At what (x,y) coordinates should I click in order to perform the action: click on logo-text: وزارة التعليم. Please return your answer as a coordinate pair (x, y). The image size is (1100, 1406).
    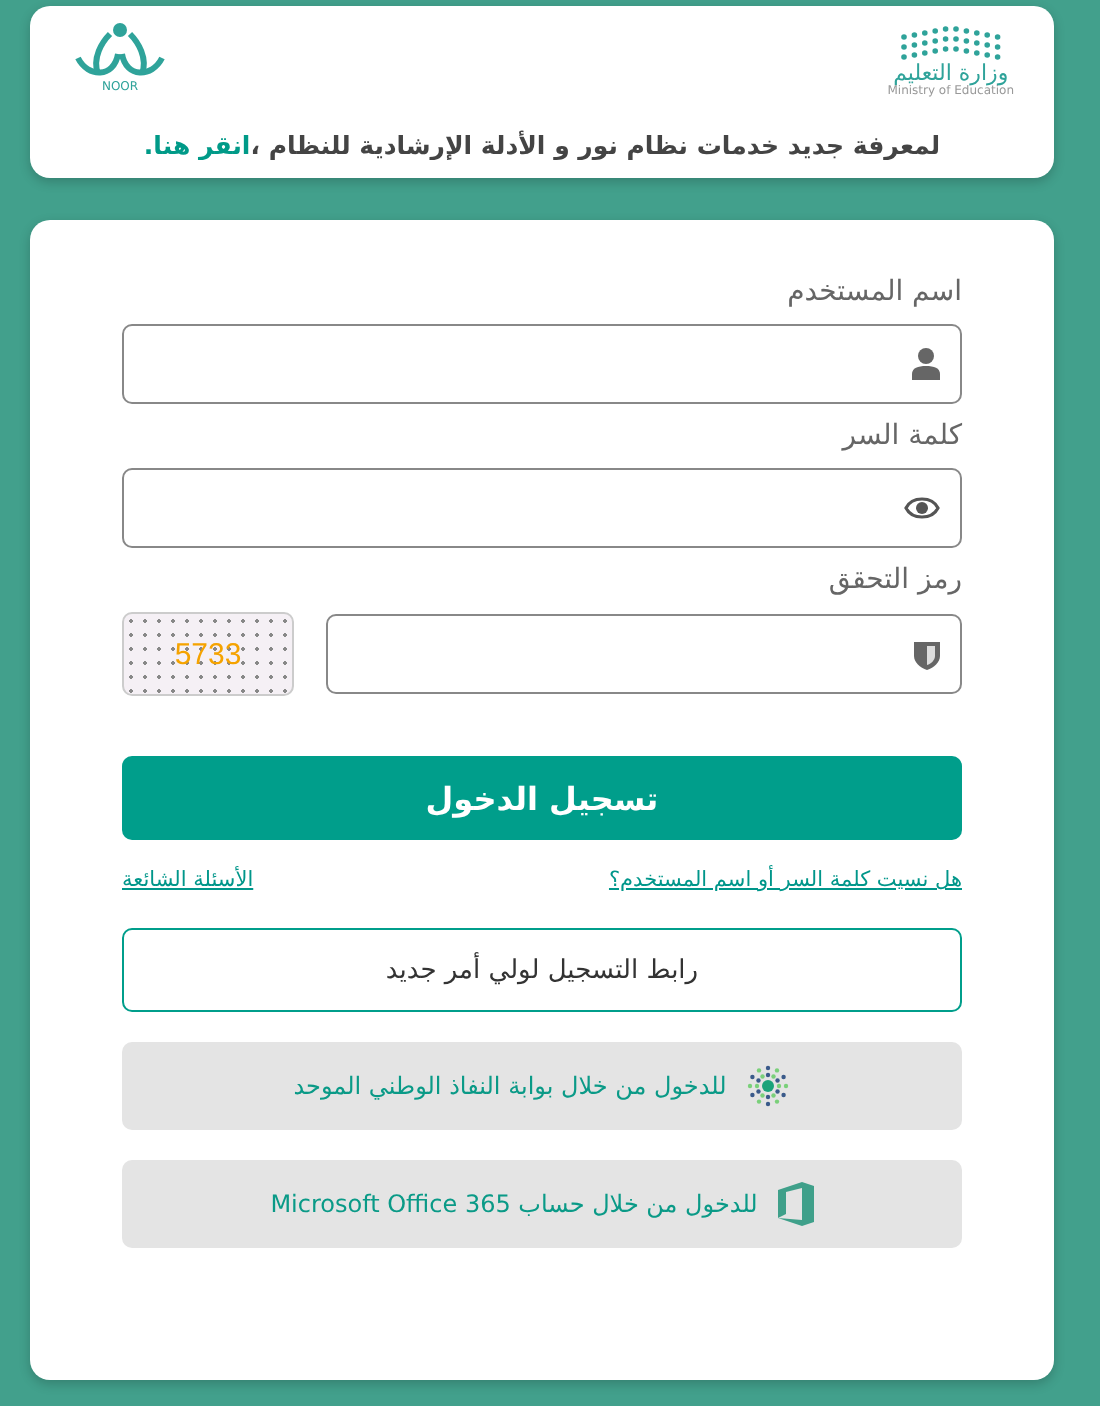
    Looking at the image, I should click on (951, 74).